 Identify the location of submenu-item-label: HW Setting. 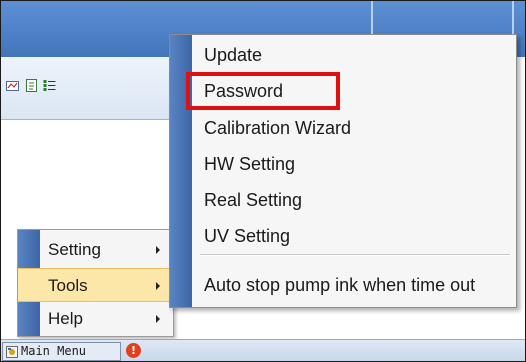
(250, 164).